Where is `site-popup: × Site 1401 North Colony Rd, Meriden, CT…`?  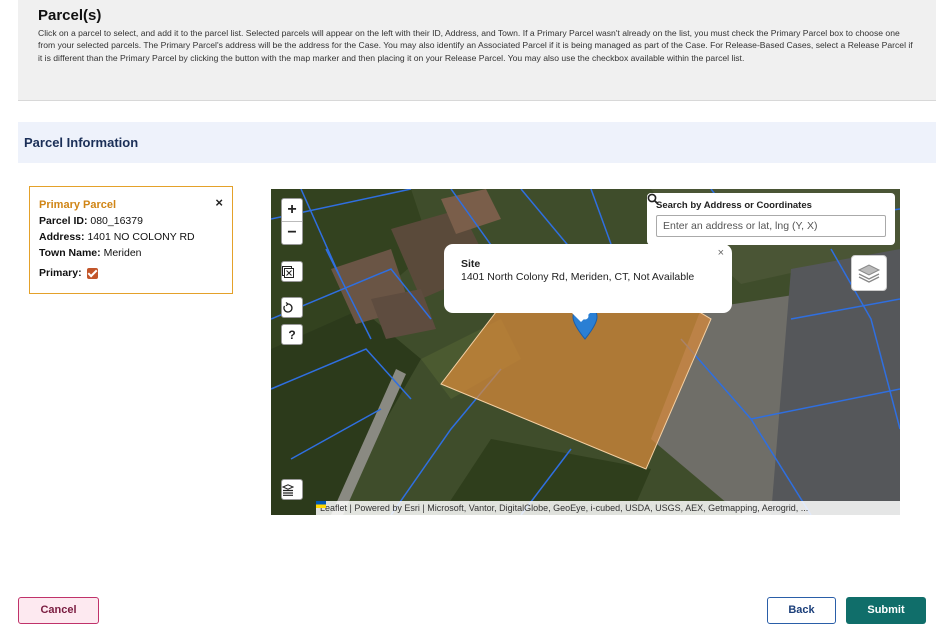
site-popup: × Site 1401 North Colony Rd, Meriden, CT… is located at coordinates (588, 278).